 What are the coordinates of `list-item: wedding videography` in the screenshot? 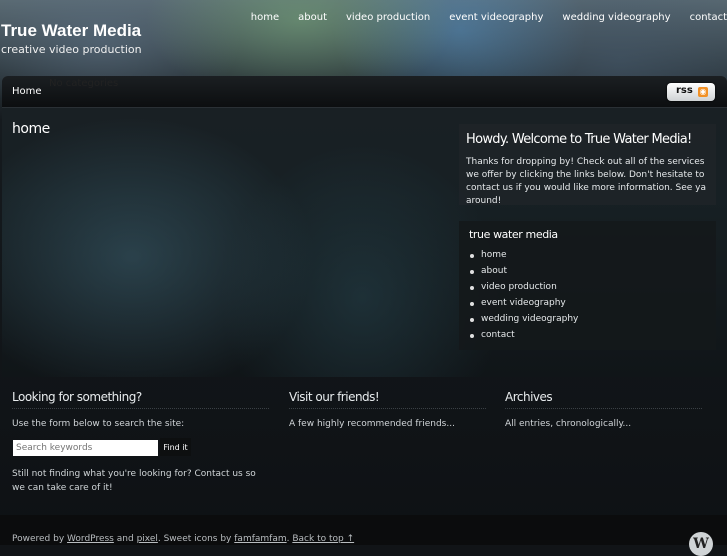 It's located at (523, 322).